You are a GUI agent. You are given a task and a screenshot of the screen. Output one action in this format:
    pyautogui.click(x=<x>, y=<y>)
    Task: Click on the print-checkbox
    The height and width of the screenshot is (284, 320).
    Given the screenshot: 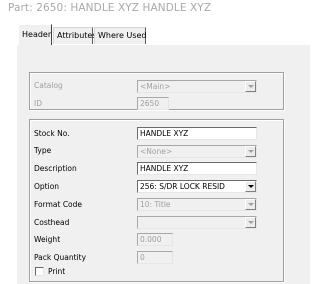 What is the action you would take?
    pyautogui.click(x=39, y=271)
    